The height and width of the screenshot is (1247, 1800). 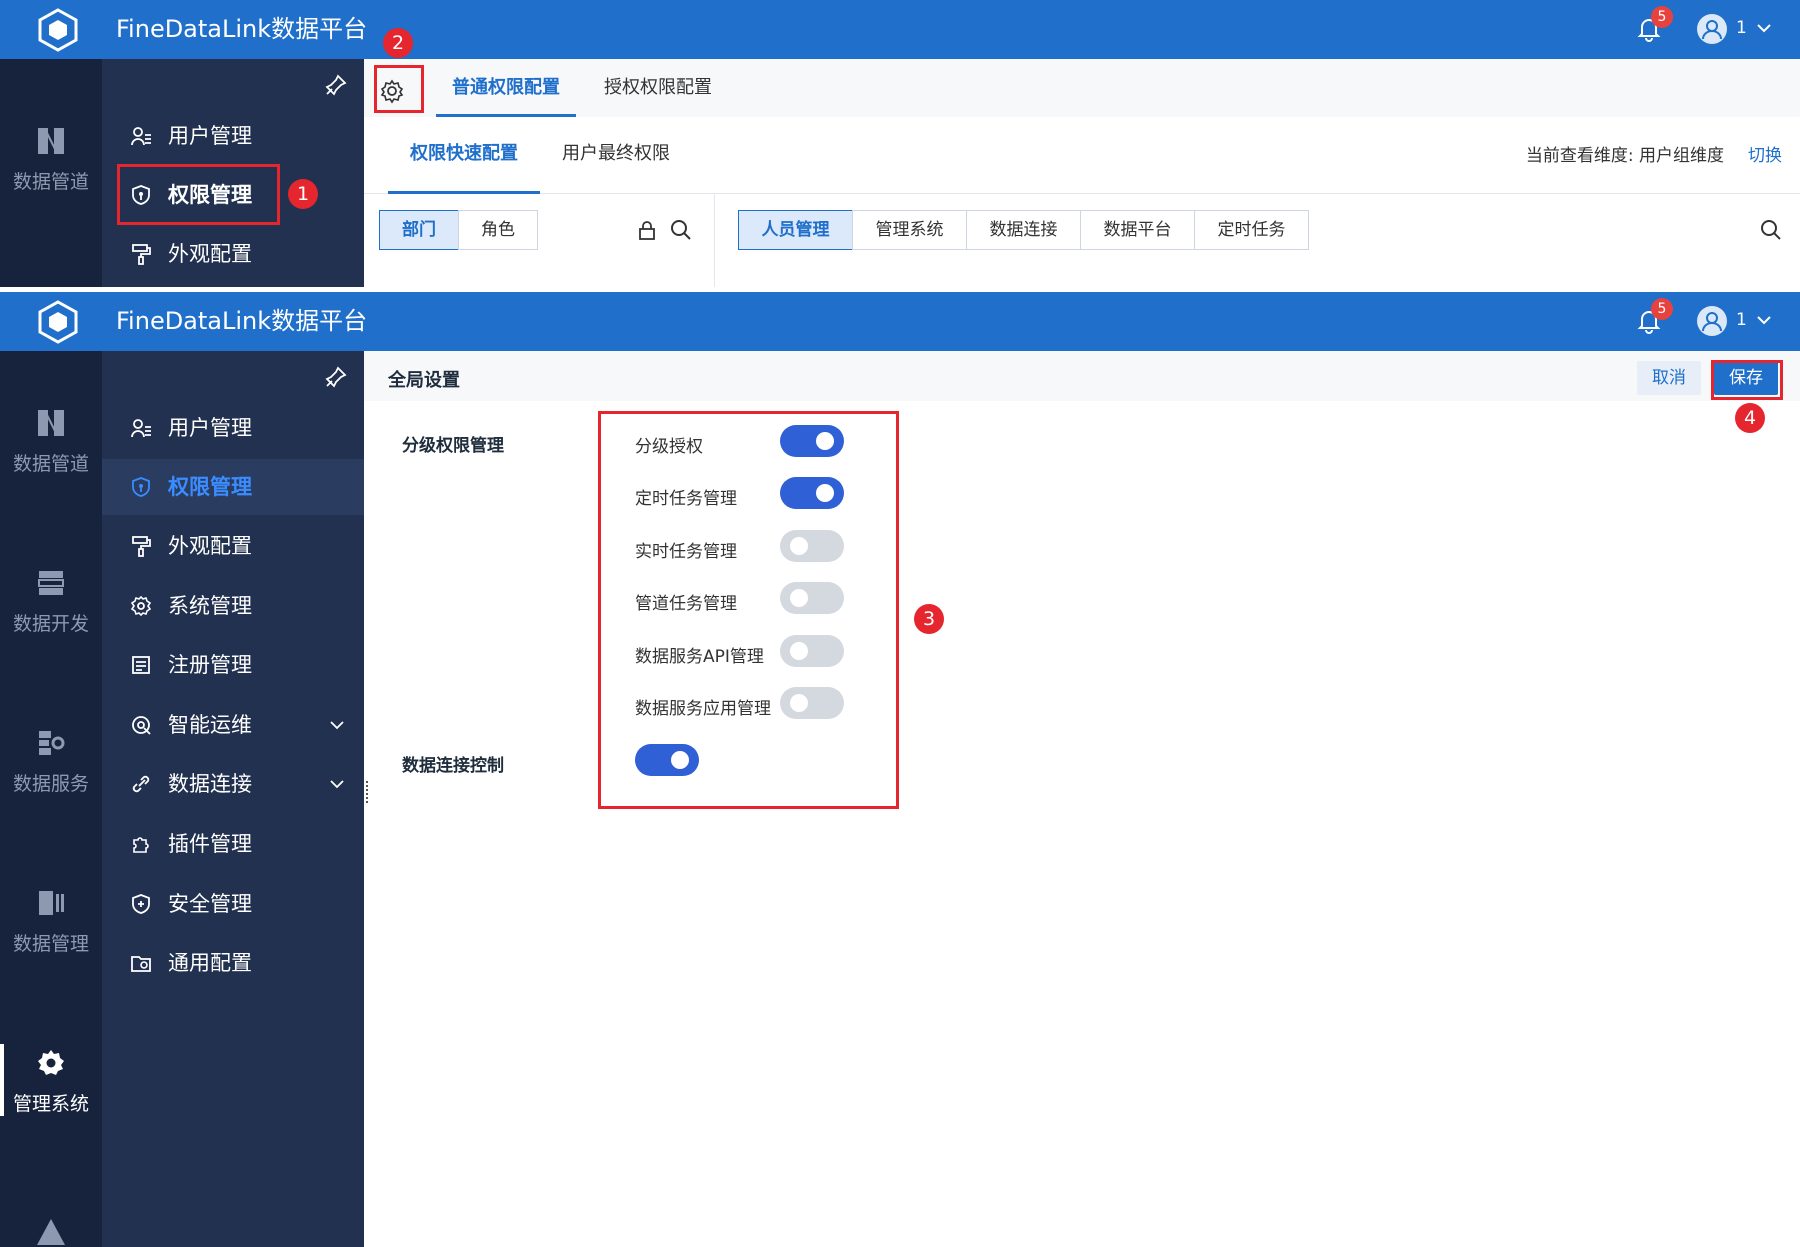 I want to click on user-name: 1, so click(x=1741, y=320).